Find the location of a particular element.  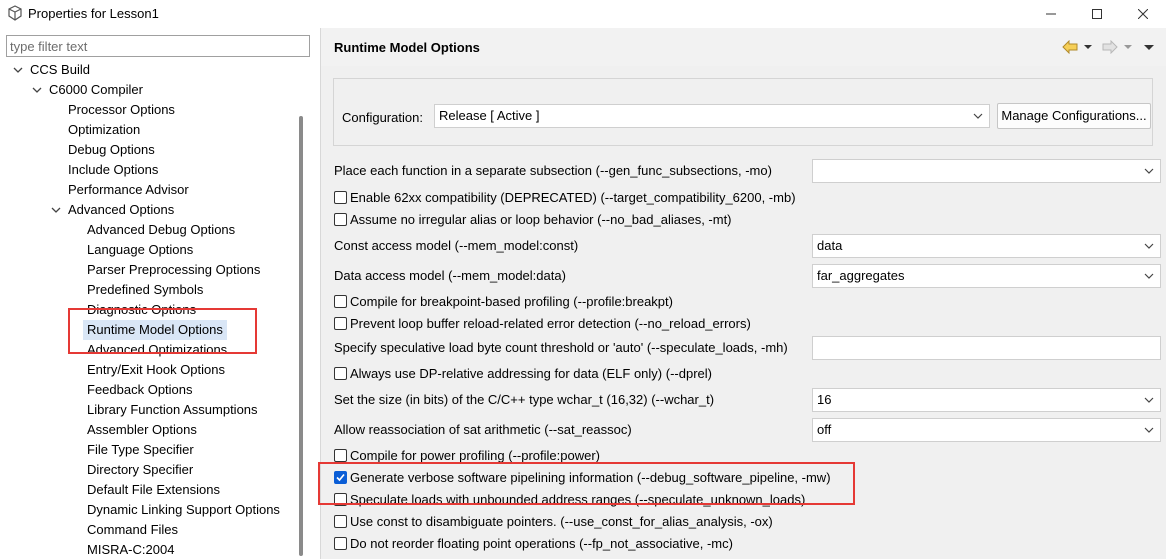

option-select is located at coordinates (986, 171).